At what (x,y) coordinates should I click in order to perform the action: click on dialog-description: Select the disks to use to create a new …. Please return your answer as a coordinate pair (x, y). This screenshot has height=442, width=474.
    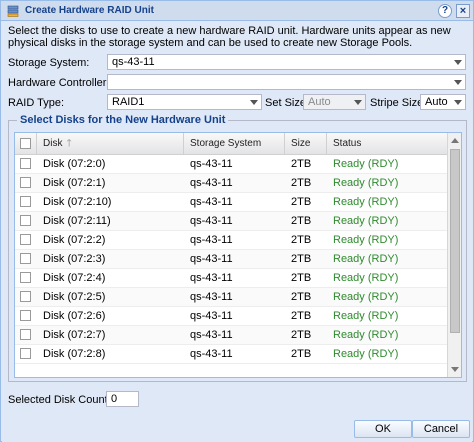
    Looking at the image, I should click on (229, 37).